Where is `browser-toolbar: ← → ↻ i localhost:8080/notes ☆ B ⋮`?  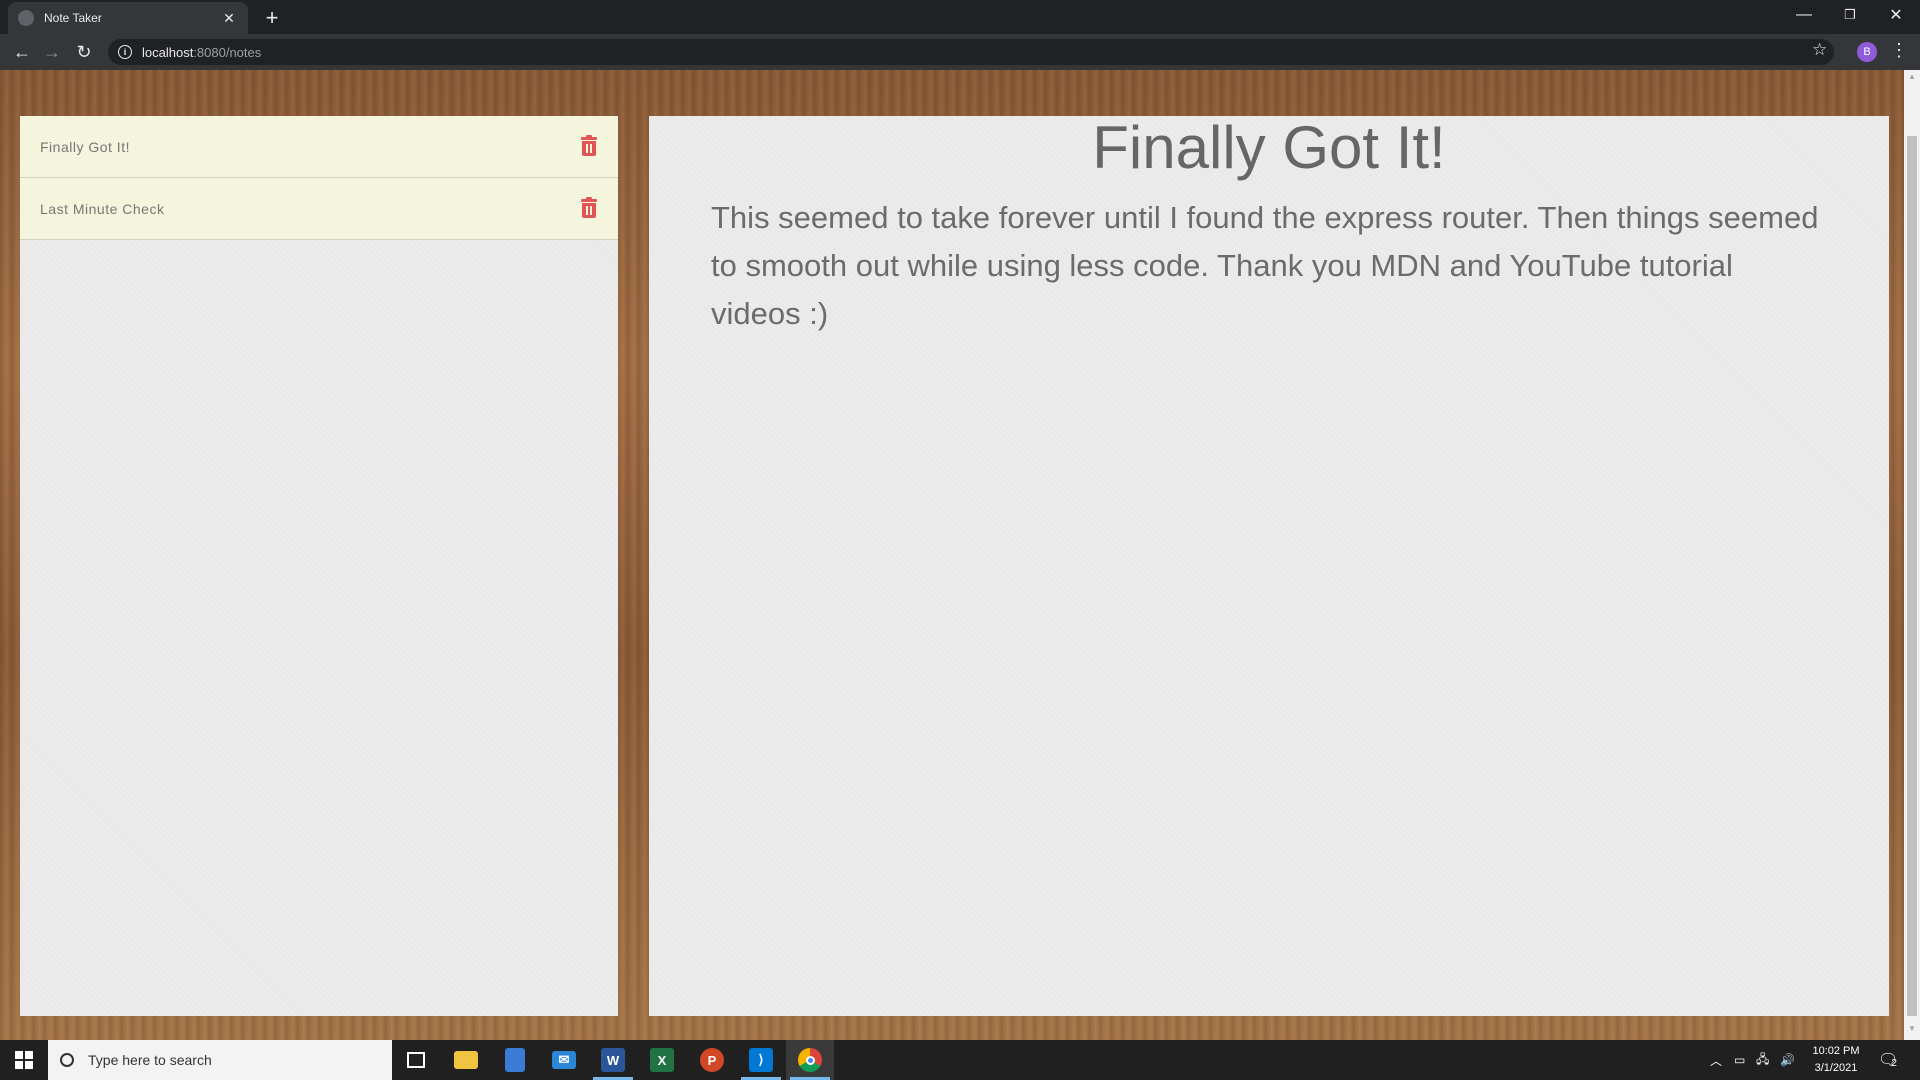 browser-toolbar: ← → ↻ i localhost:8080/notes ☆ B ⋮ is located at coordinates (960, 52).